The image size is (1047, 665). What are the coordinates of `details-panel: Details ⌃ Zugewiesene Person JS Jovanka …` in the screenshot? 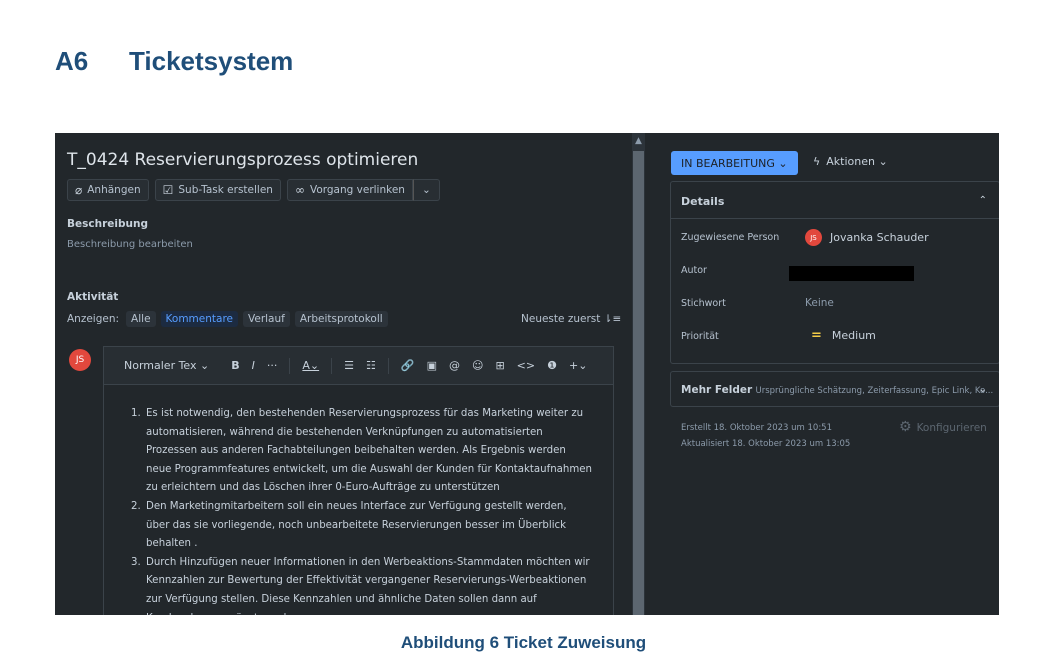 It's located at (834, 272).